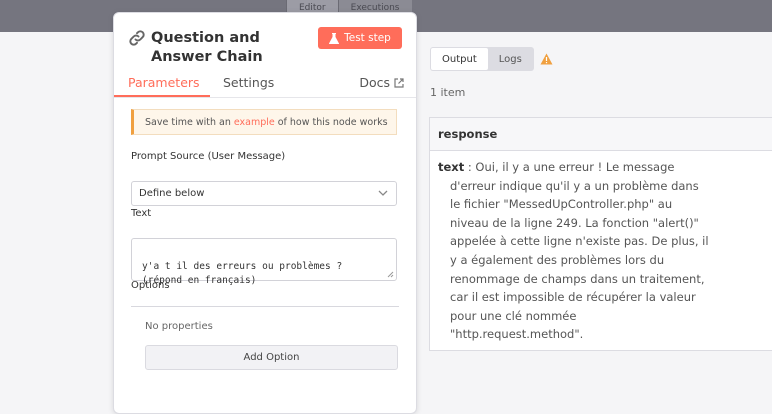 This screenshot has height=414, width=772. Describe the element at coordinates (451, 167) in the screenshot. I see `response-key: text` at that location.